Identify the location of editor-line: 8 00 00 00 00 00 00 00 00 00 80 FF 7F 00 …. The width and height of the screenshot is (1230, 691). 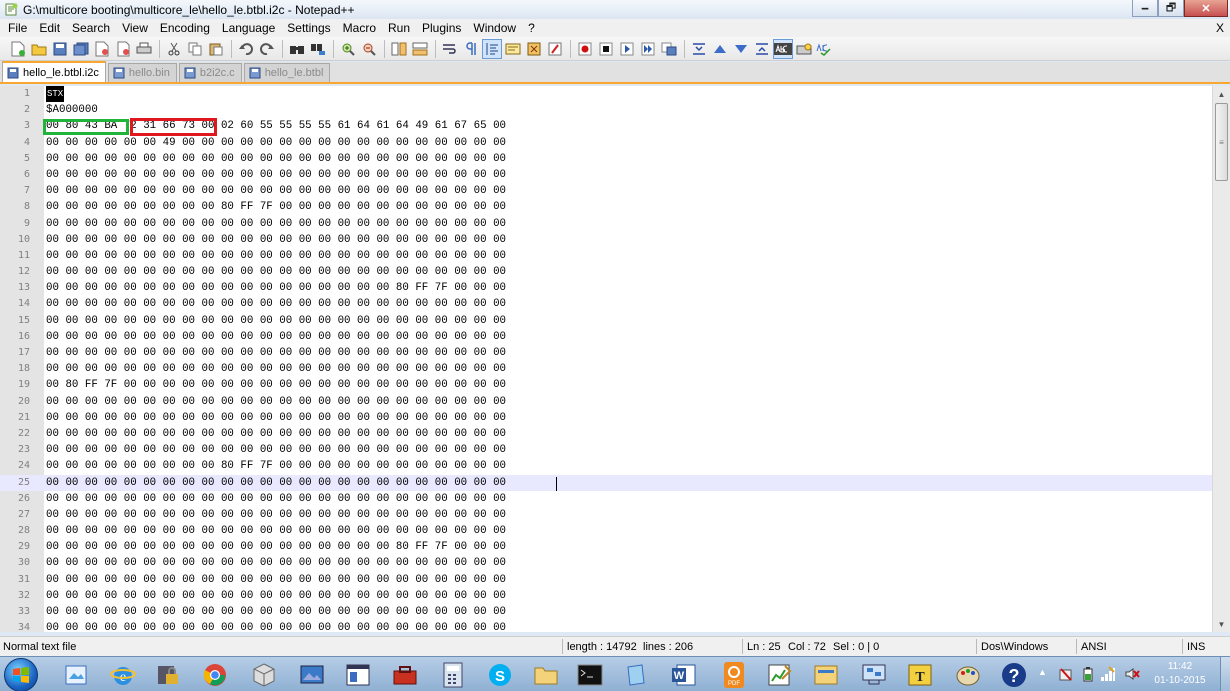
(606, 207).